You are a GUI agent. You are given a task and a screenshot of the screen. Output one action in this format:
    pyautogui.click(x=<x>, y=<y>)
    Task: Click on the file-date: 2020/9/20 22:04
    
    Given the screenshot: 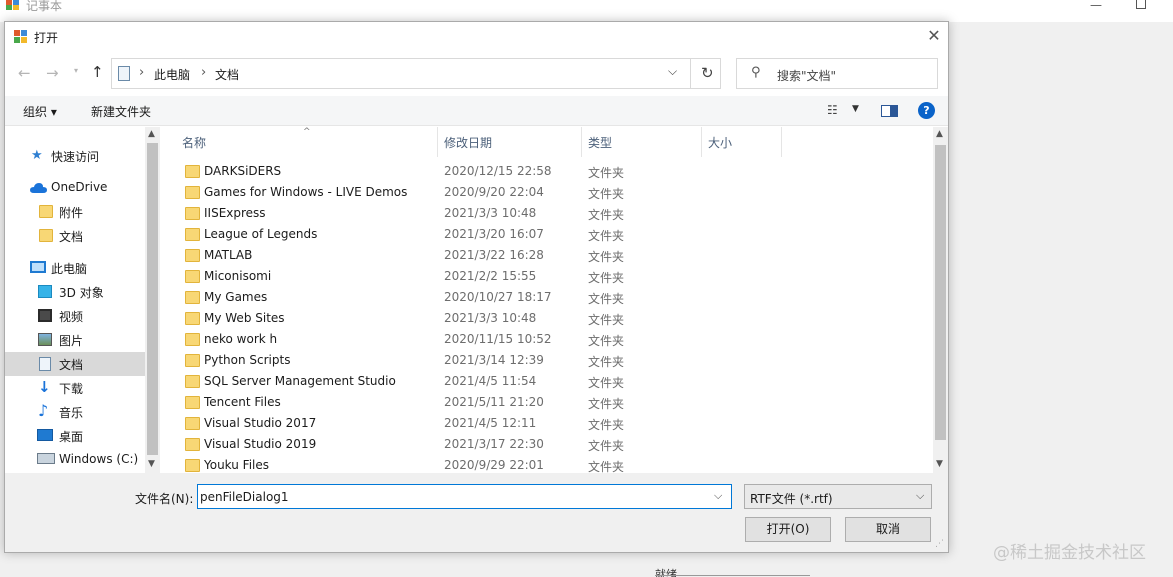 What is the action you would take?
    pyautogui.click(x=494, y=192)
    